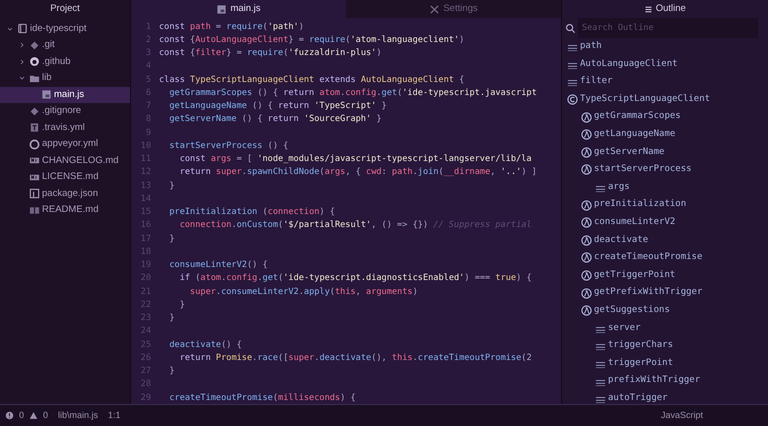 Image resolution: width=768 pixels, height=426 pixels. Describe the element at coordinates (65, 144) in the screenshot. I see `tree-item: appveyor.yml` at that location.